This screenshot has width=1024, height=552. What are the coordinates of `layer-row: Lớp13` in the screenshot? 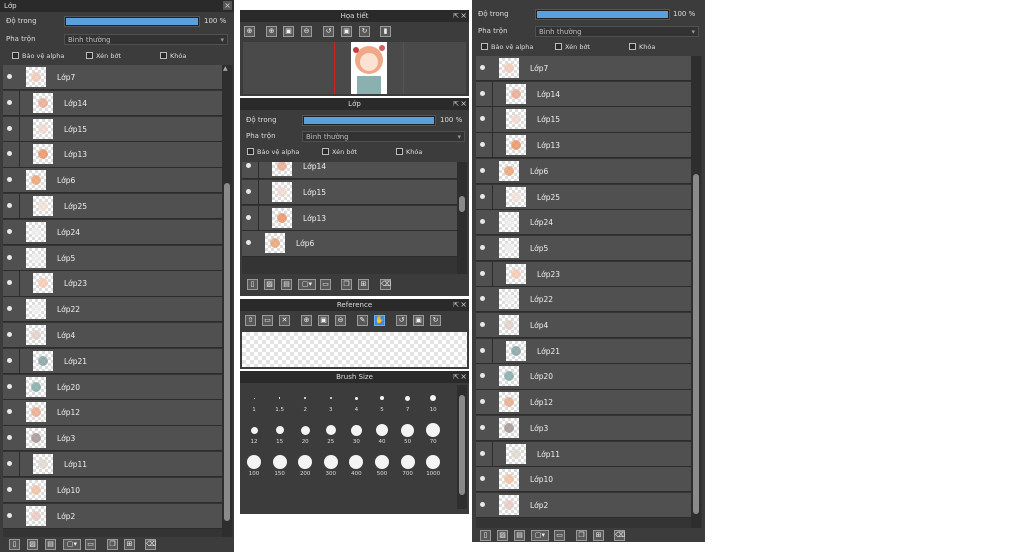 It's located at (349, 218).